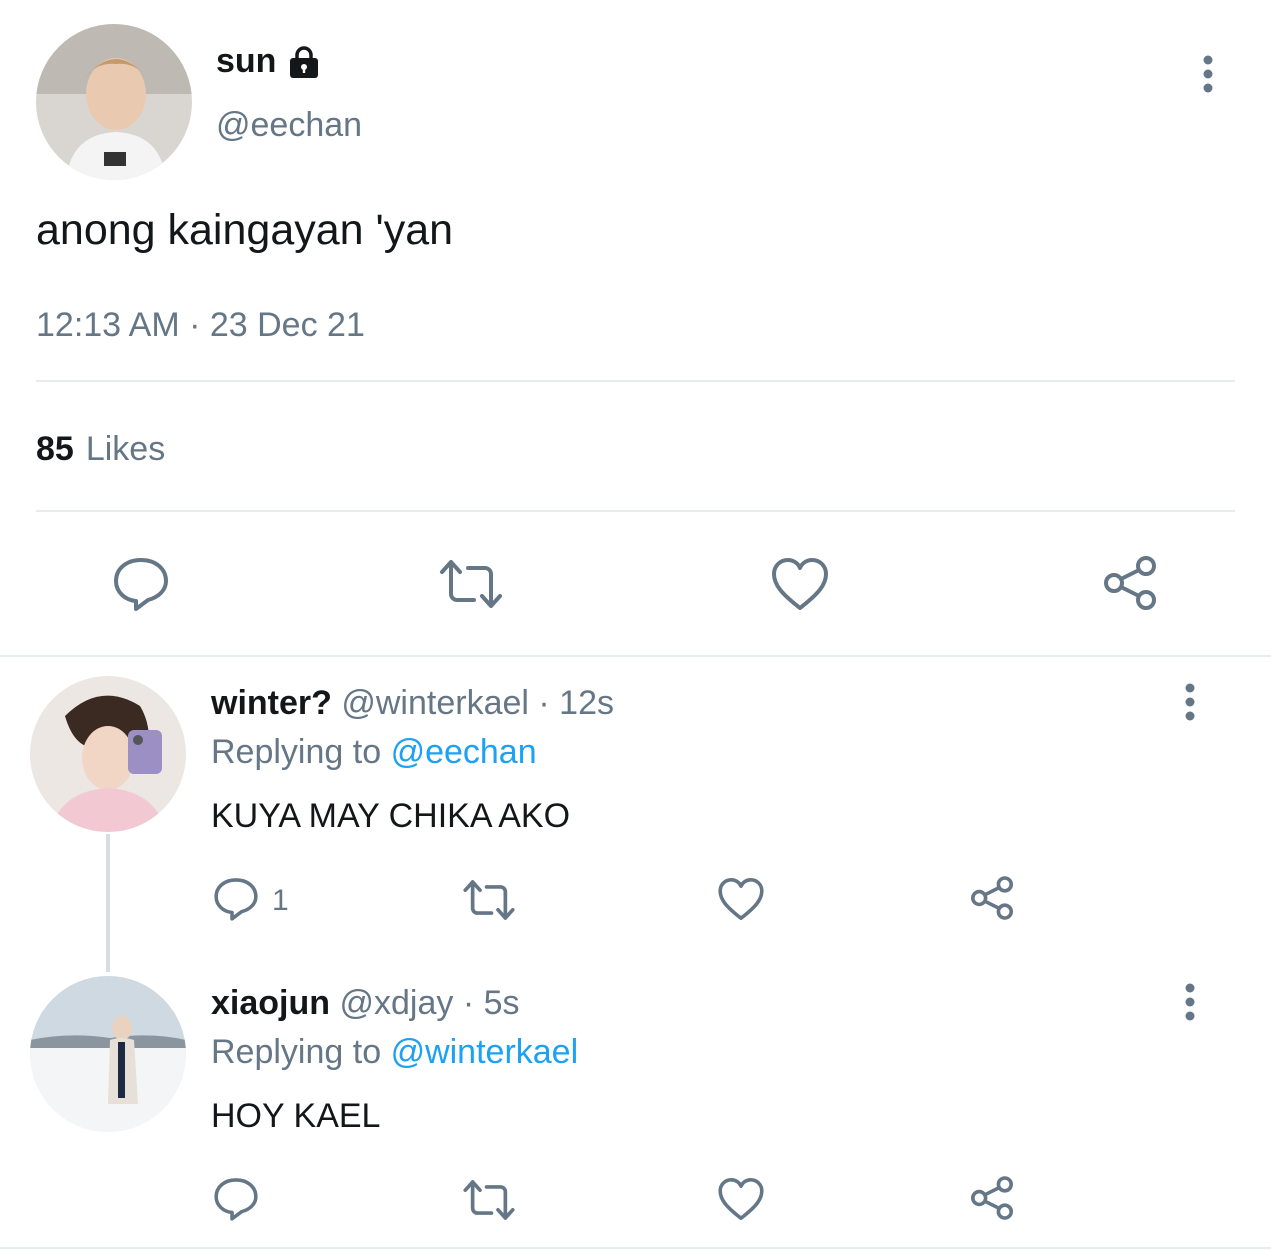 The height and width of the screenshot is (1251, 1271). Describe the element at coordinates (200, 325) in the screenshot. I see `tweet-timestamp: 12:13 AM · 23 Dec 21` at that location.